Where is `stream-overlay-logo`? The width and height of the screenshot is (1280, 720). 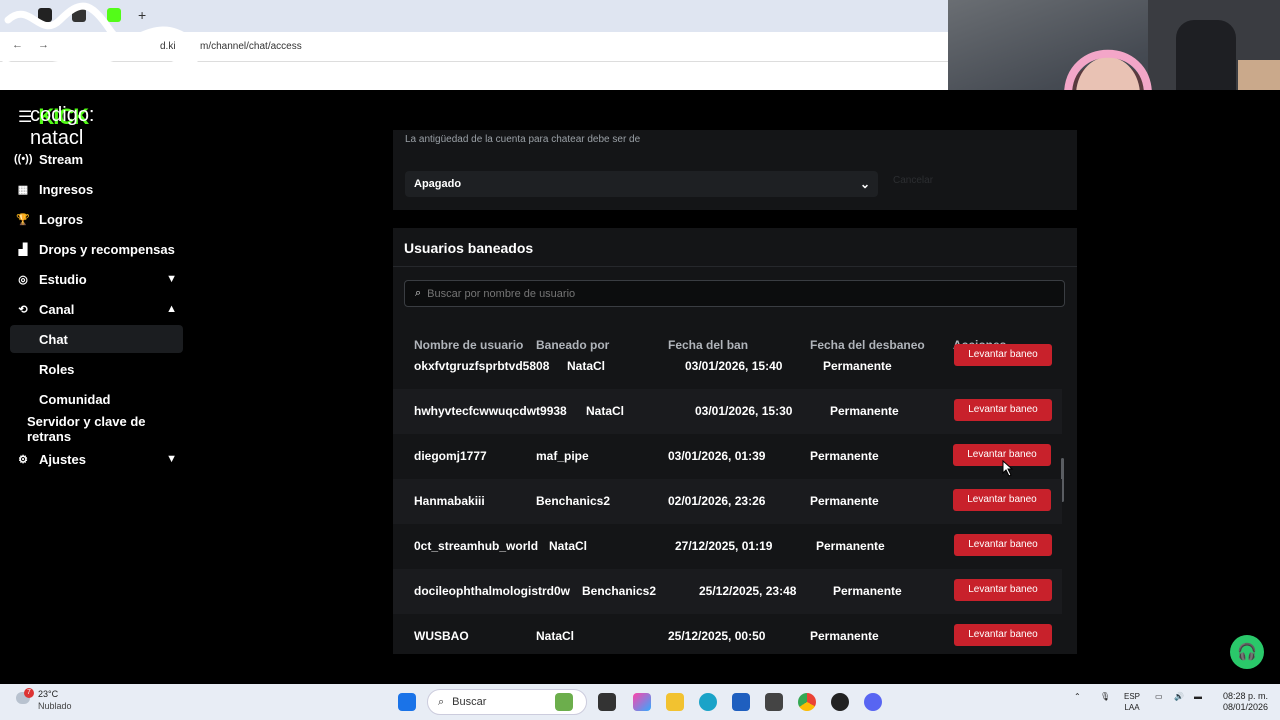 stream-overlay-logo is located at coordinates (100, 48).